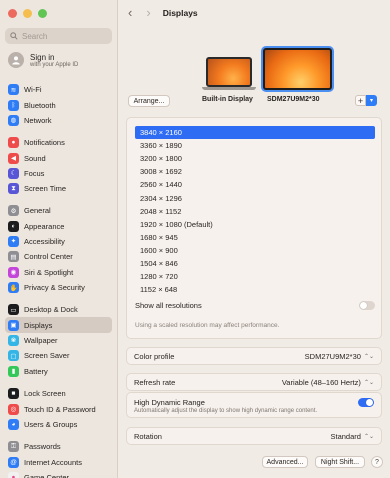 Image resolution: width=390 pixels, height=478 pixels. I want to click on sidebar-item-siri-spotlight: ◉ Siri & Spotlight, so click(58, 272).